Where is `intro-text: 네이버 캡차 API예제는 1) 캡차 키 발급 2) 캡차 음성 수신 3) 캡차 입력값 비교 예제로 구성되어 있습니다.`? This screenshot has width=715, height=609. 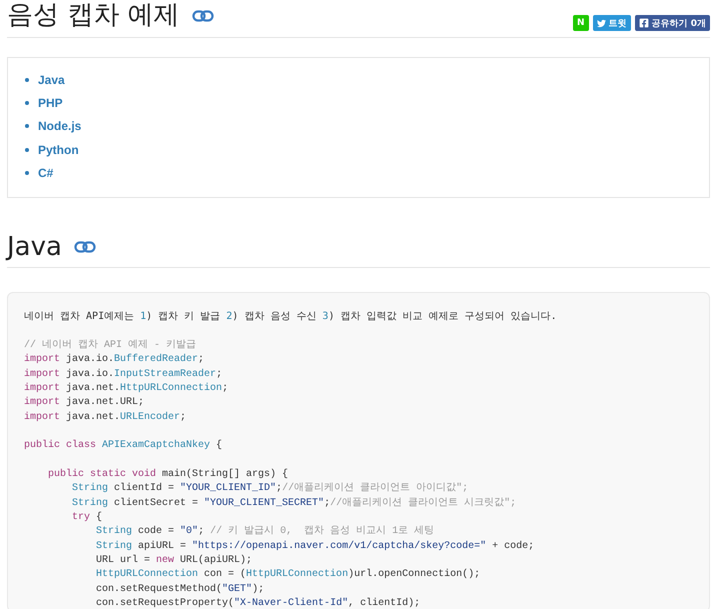
intro-text: 네이버 캡차 API예제는 1) 캡차 키 발급 2) 캡차 음성 수신 3) 캡차 입력값 비교 예제로 구성되어 있습니다. is located at coordinates (291, 316).